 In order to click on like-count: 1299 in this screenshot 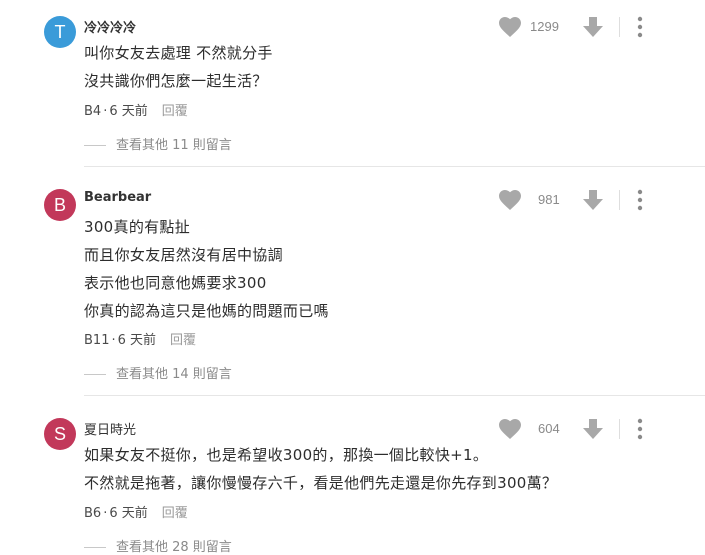, I will do `click(544, 26)`.